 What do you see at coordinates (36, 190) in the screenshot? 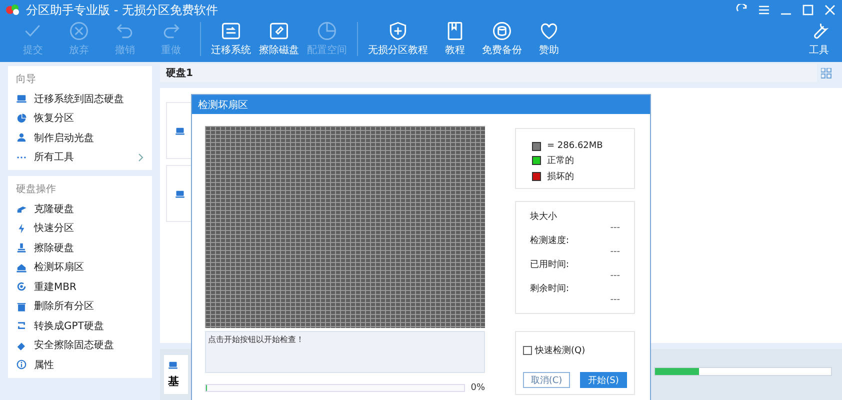
I see `section-heading: 硬盘操作` at bounding box center [36, 190].